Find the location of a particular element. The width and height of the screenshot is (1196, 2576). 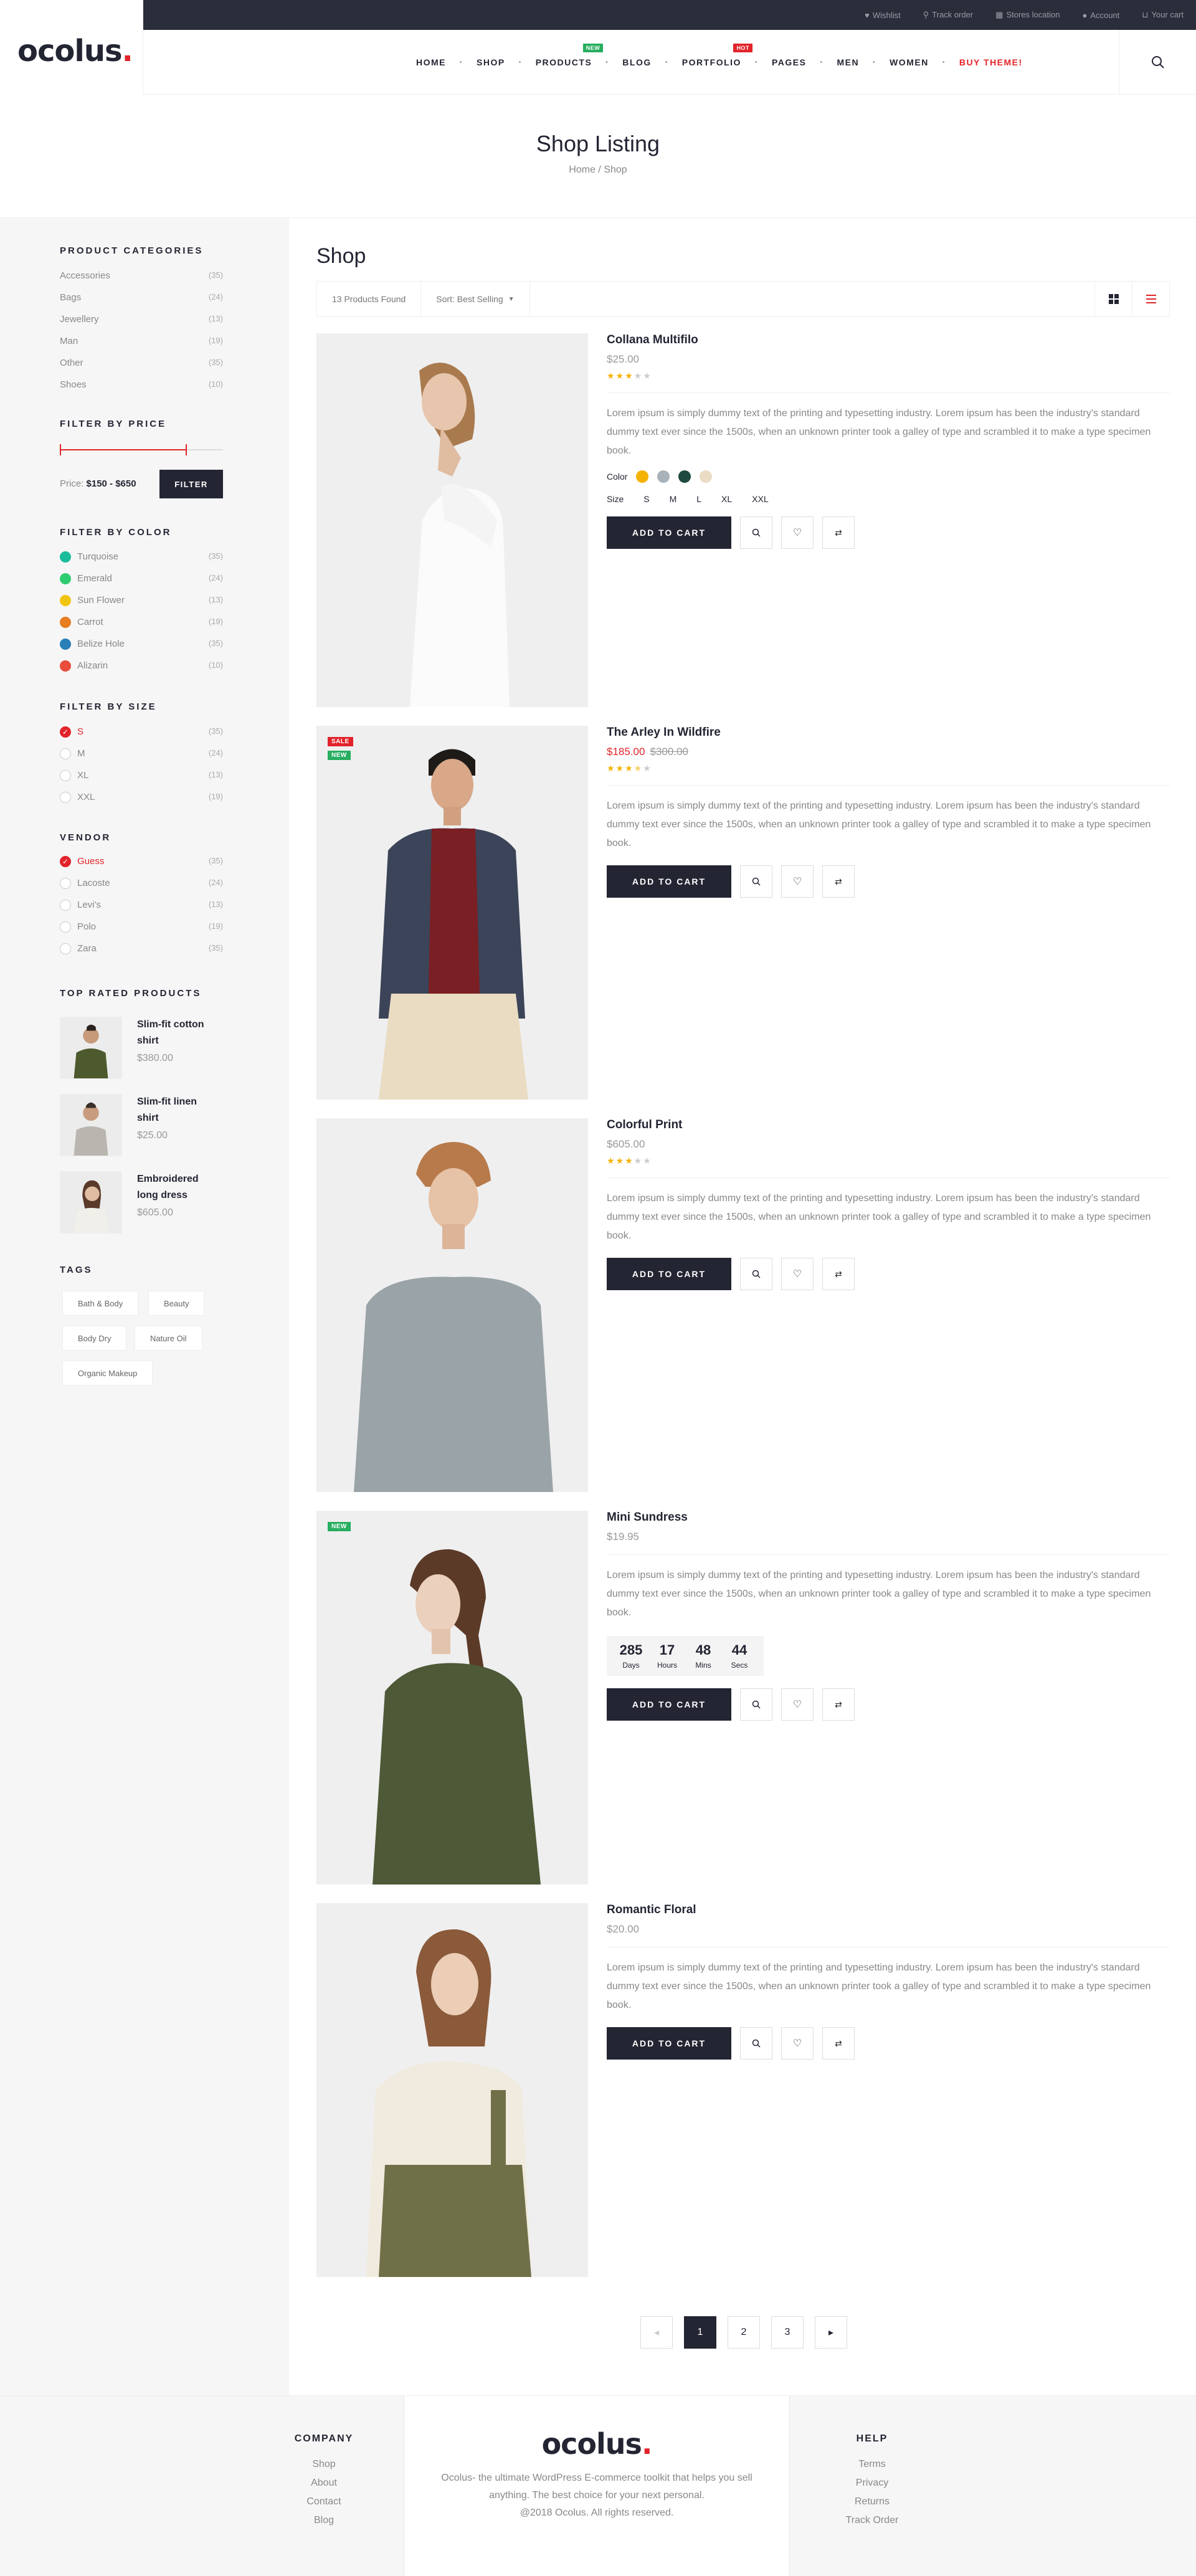

account-link: ● Account is located at coordinates (1100, 15).